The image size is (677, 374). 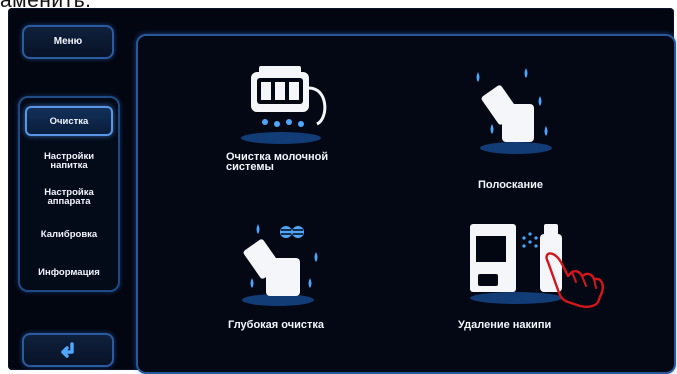 What do you see at coordinates (511, 185) in the screenshot?
I see `tile-rinsing-label: Полоскание` at bounding box center [511, 185].